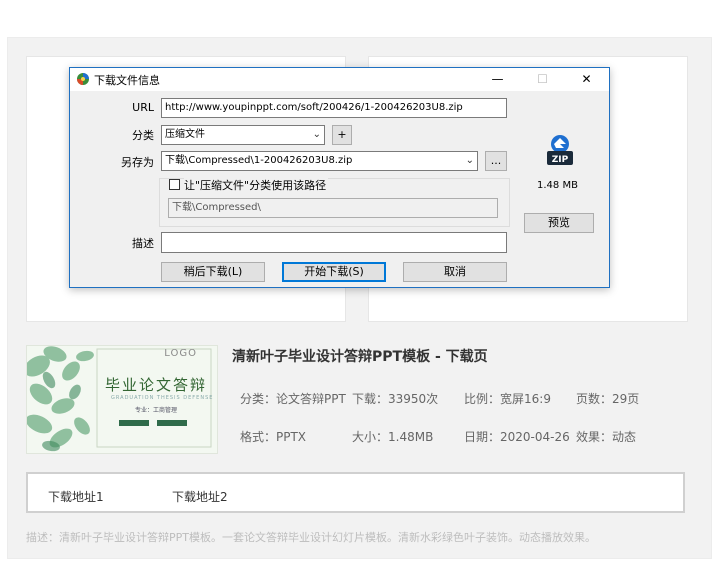  Describe the element at coordinates (606, 437) in the screenshot. I see `meta-effect: 效果：动态` at that location.